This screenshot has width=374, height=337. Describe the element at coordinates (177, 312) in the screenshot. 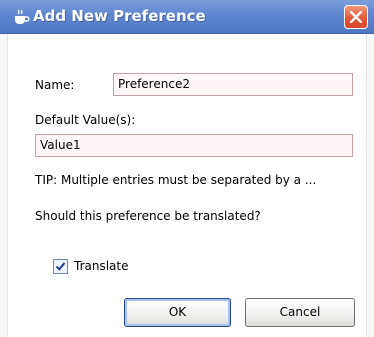

I see `ok-button: OK` at that location.